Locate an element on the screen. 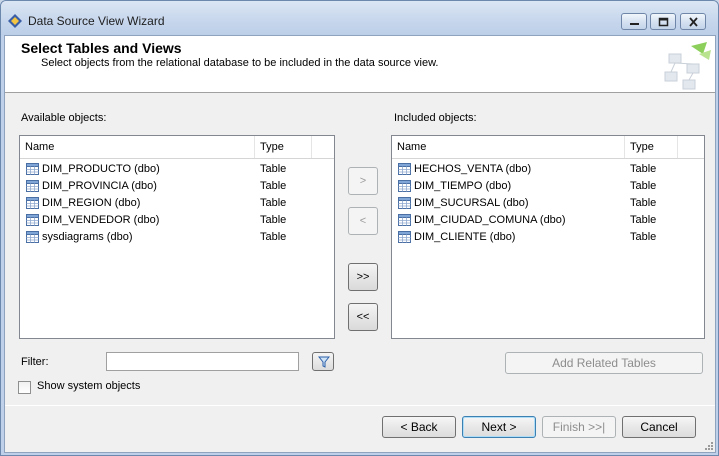 Image resolution: width=719 pixels, height=456 pixels. list-item-name: DIM_CIUDAD_COMUNA (dbo) is located at coordinates (490, 220).